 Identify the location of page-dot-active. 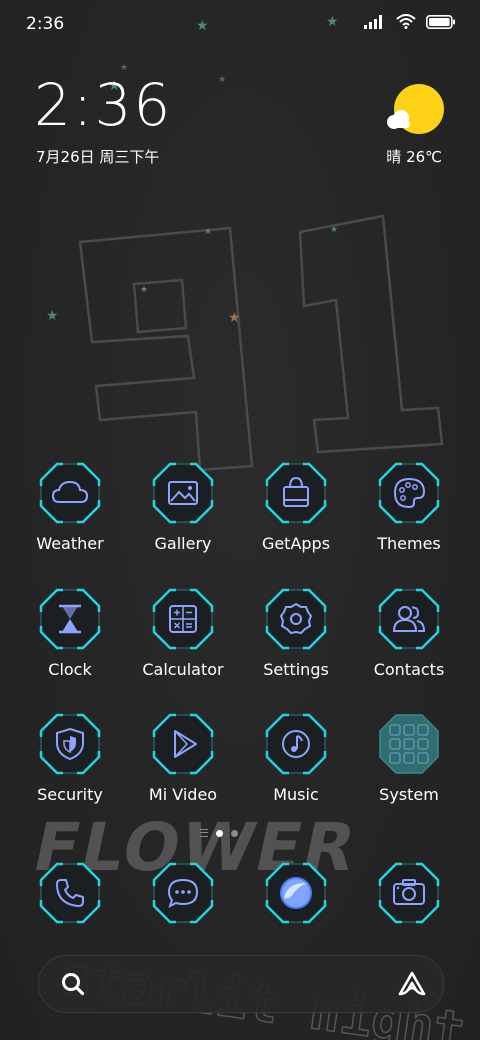
(219, 833).